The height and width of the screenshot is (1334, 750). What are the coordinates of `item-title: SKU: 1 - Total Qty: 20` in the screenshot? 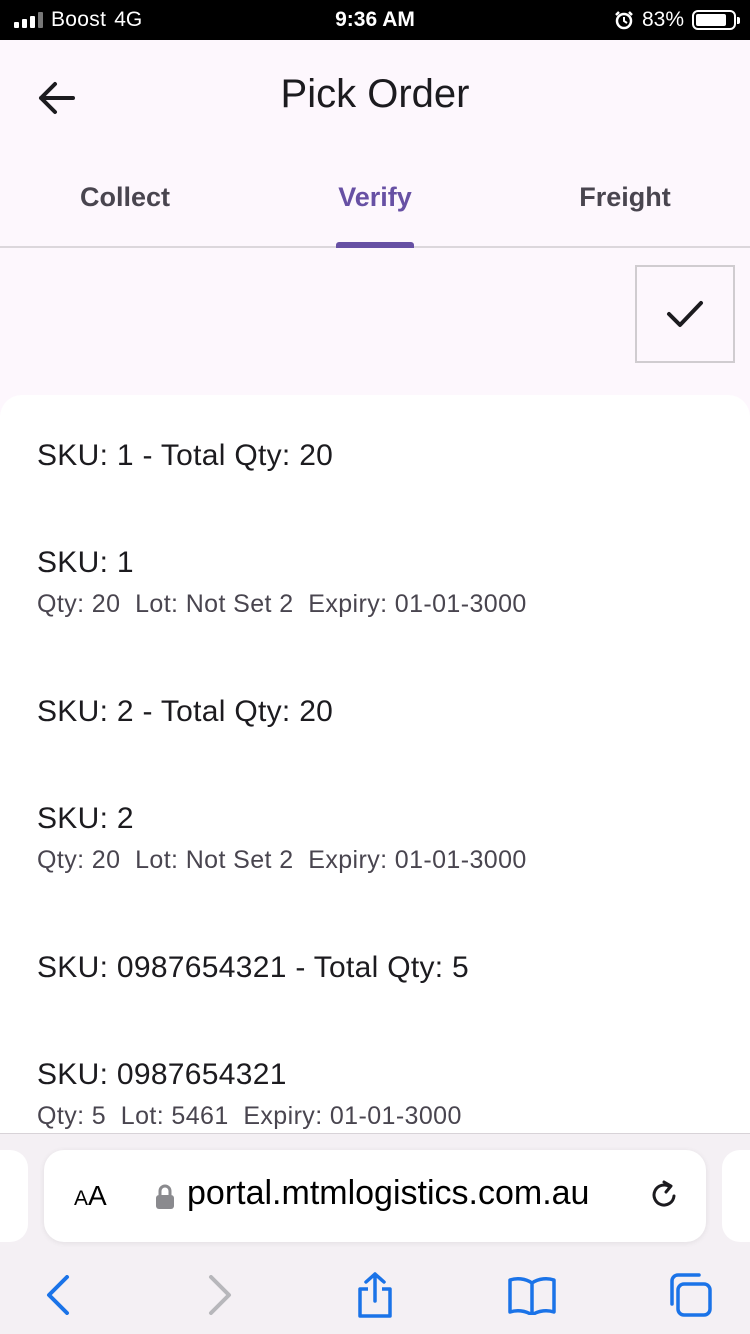 It's located at (185, 455).